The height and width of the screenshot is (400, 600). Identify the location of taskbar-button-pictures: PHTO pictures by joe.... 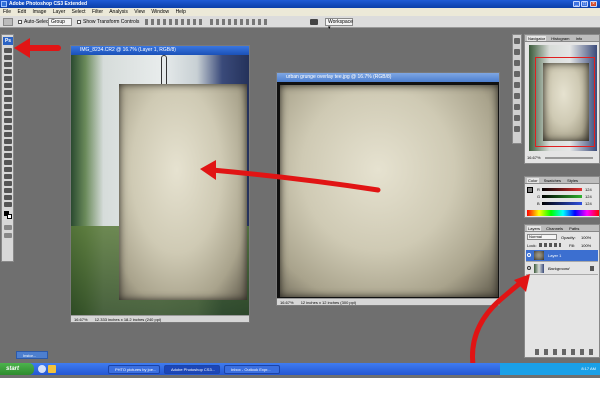
(134, 369).